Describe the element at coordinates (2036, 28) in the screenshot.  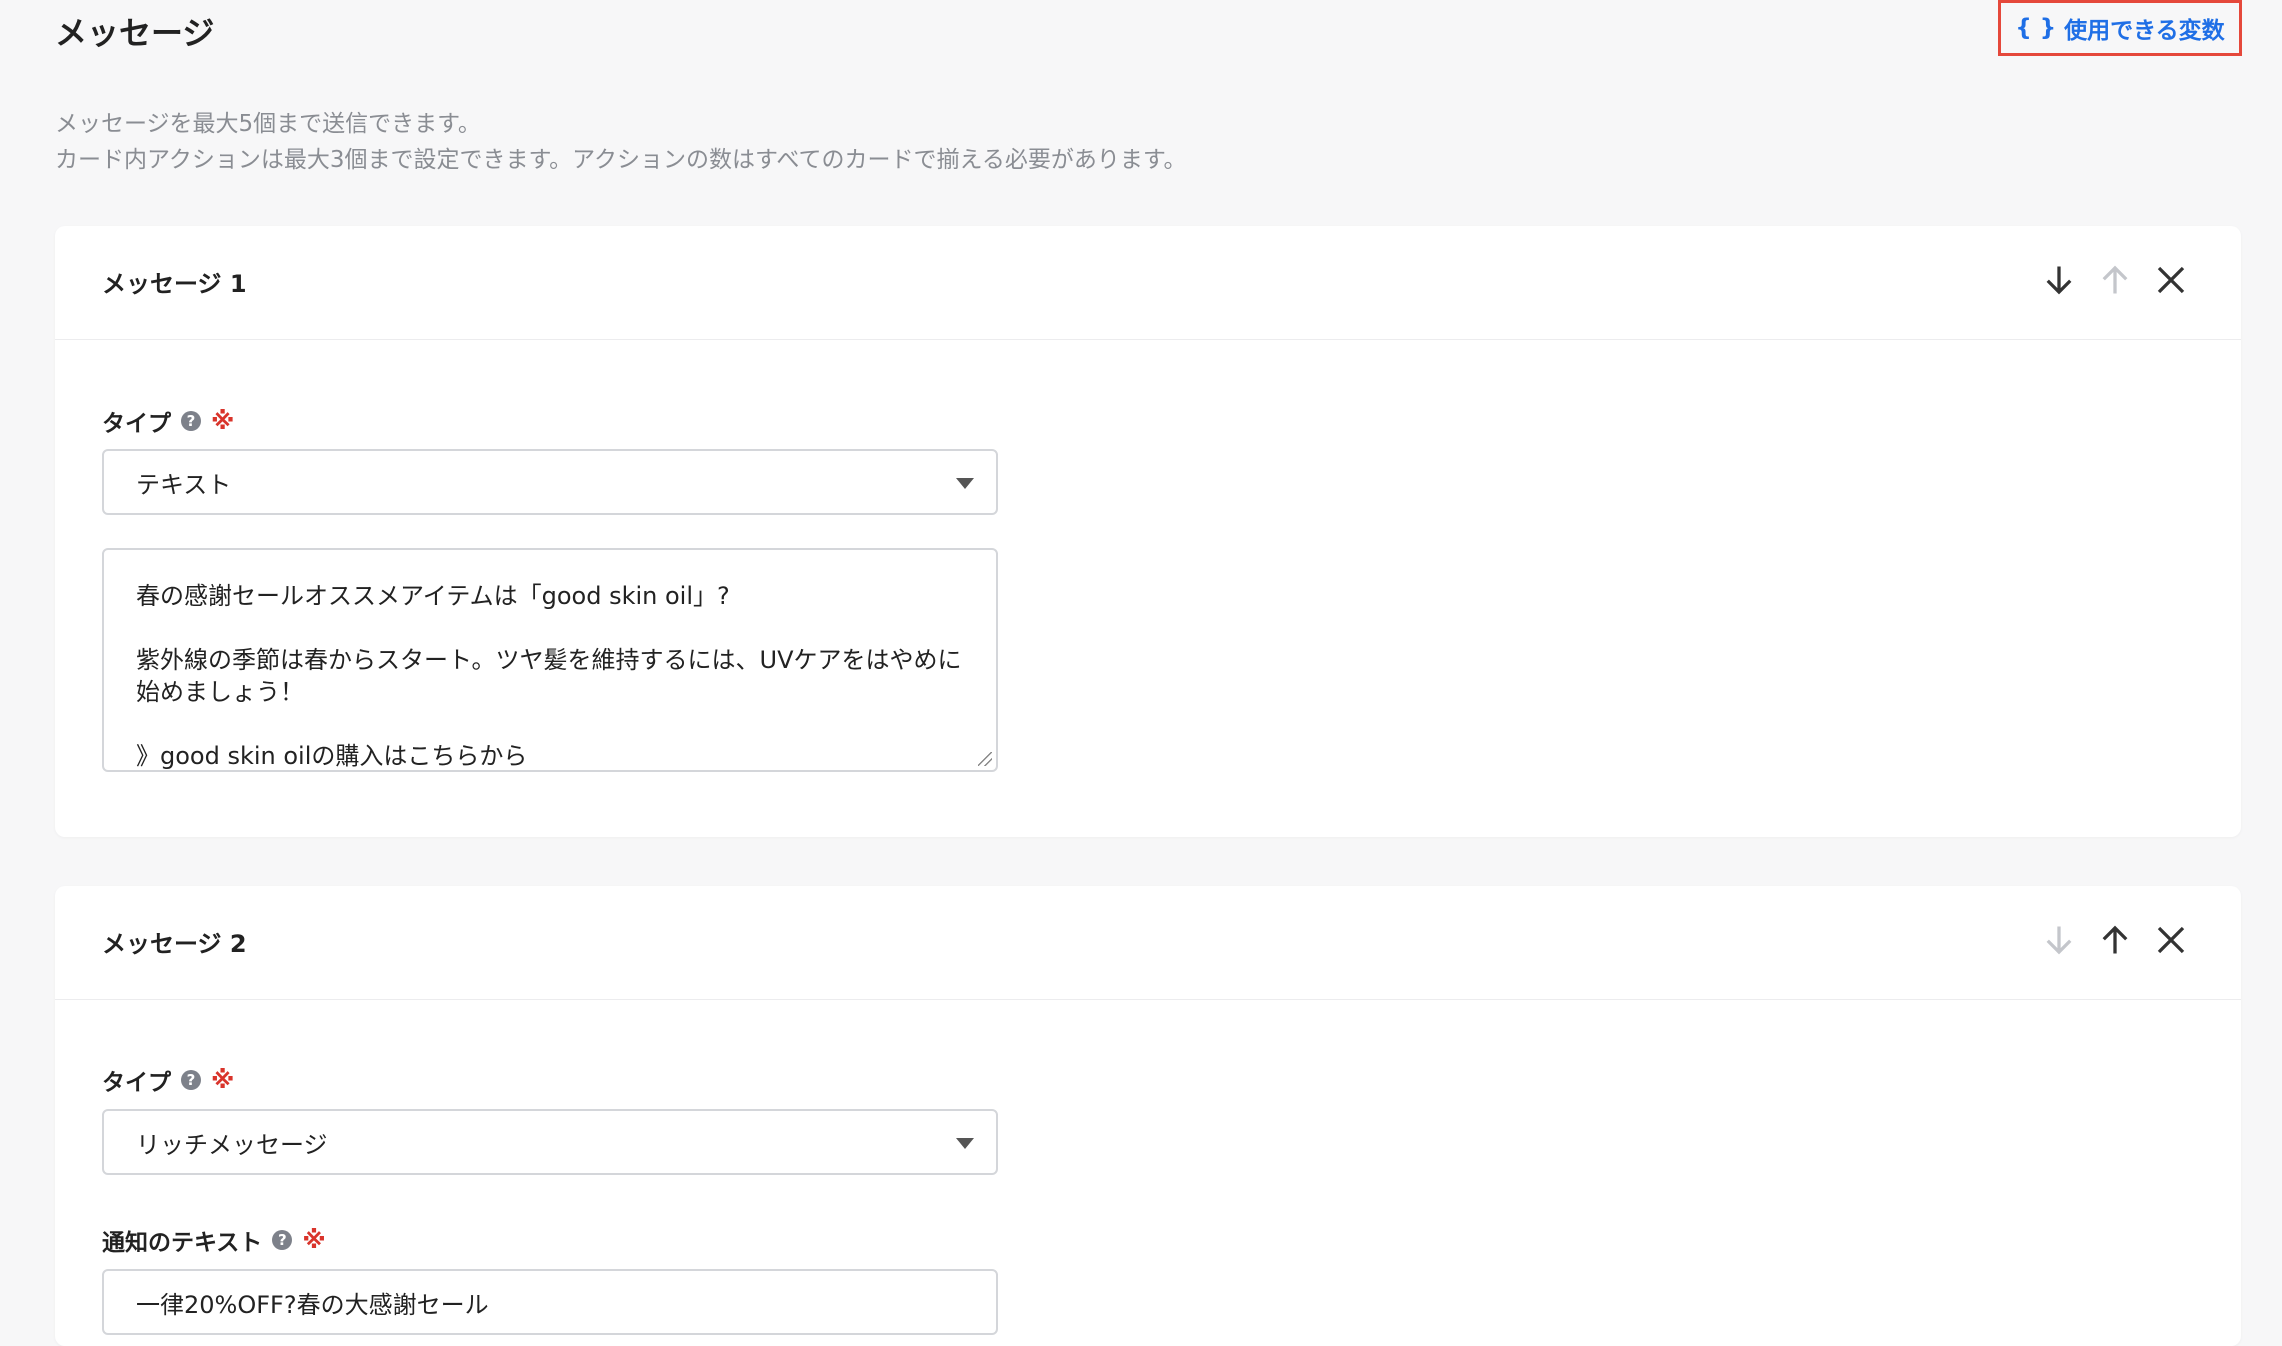
I see `braces-icon: { }` at that location.